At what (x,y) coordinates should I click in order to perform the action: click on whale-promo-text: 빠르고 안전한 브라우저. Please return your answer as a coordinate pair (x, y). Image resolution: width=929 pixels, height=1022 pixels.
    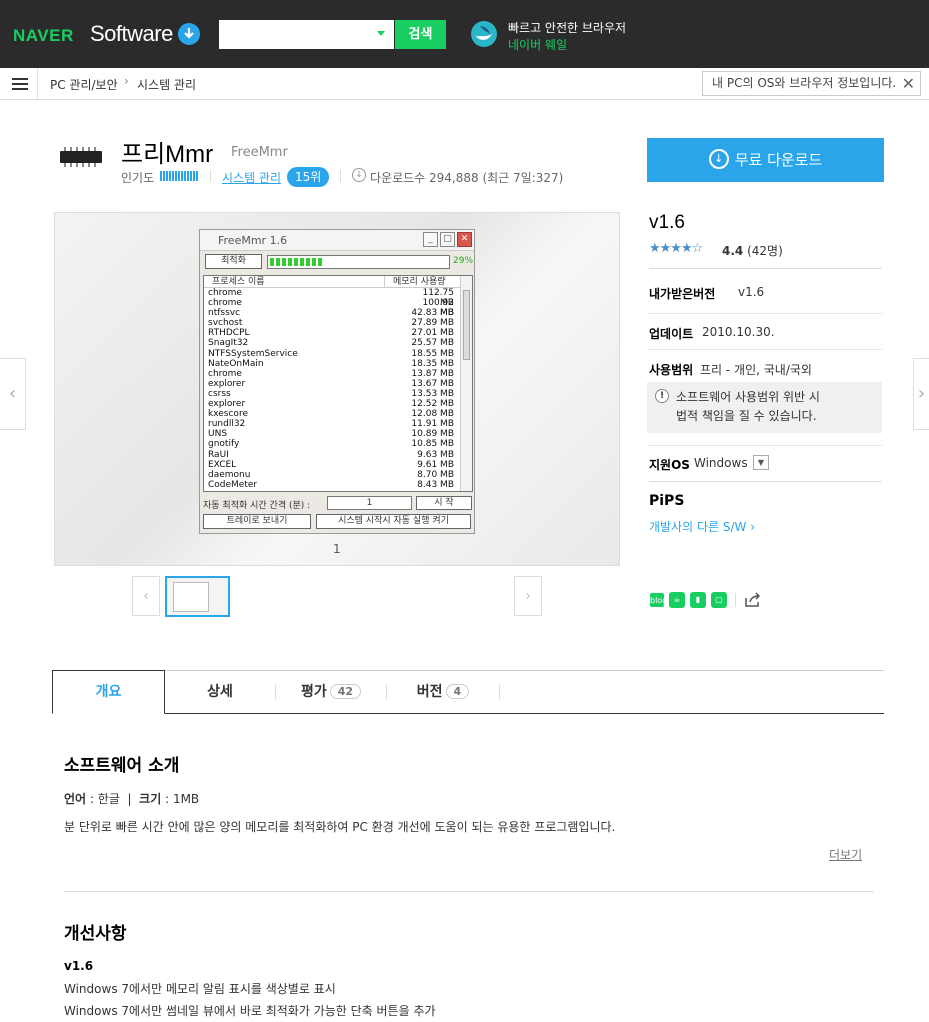
    Looking at the image, I should click on (567, 27).